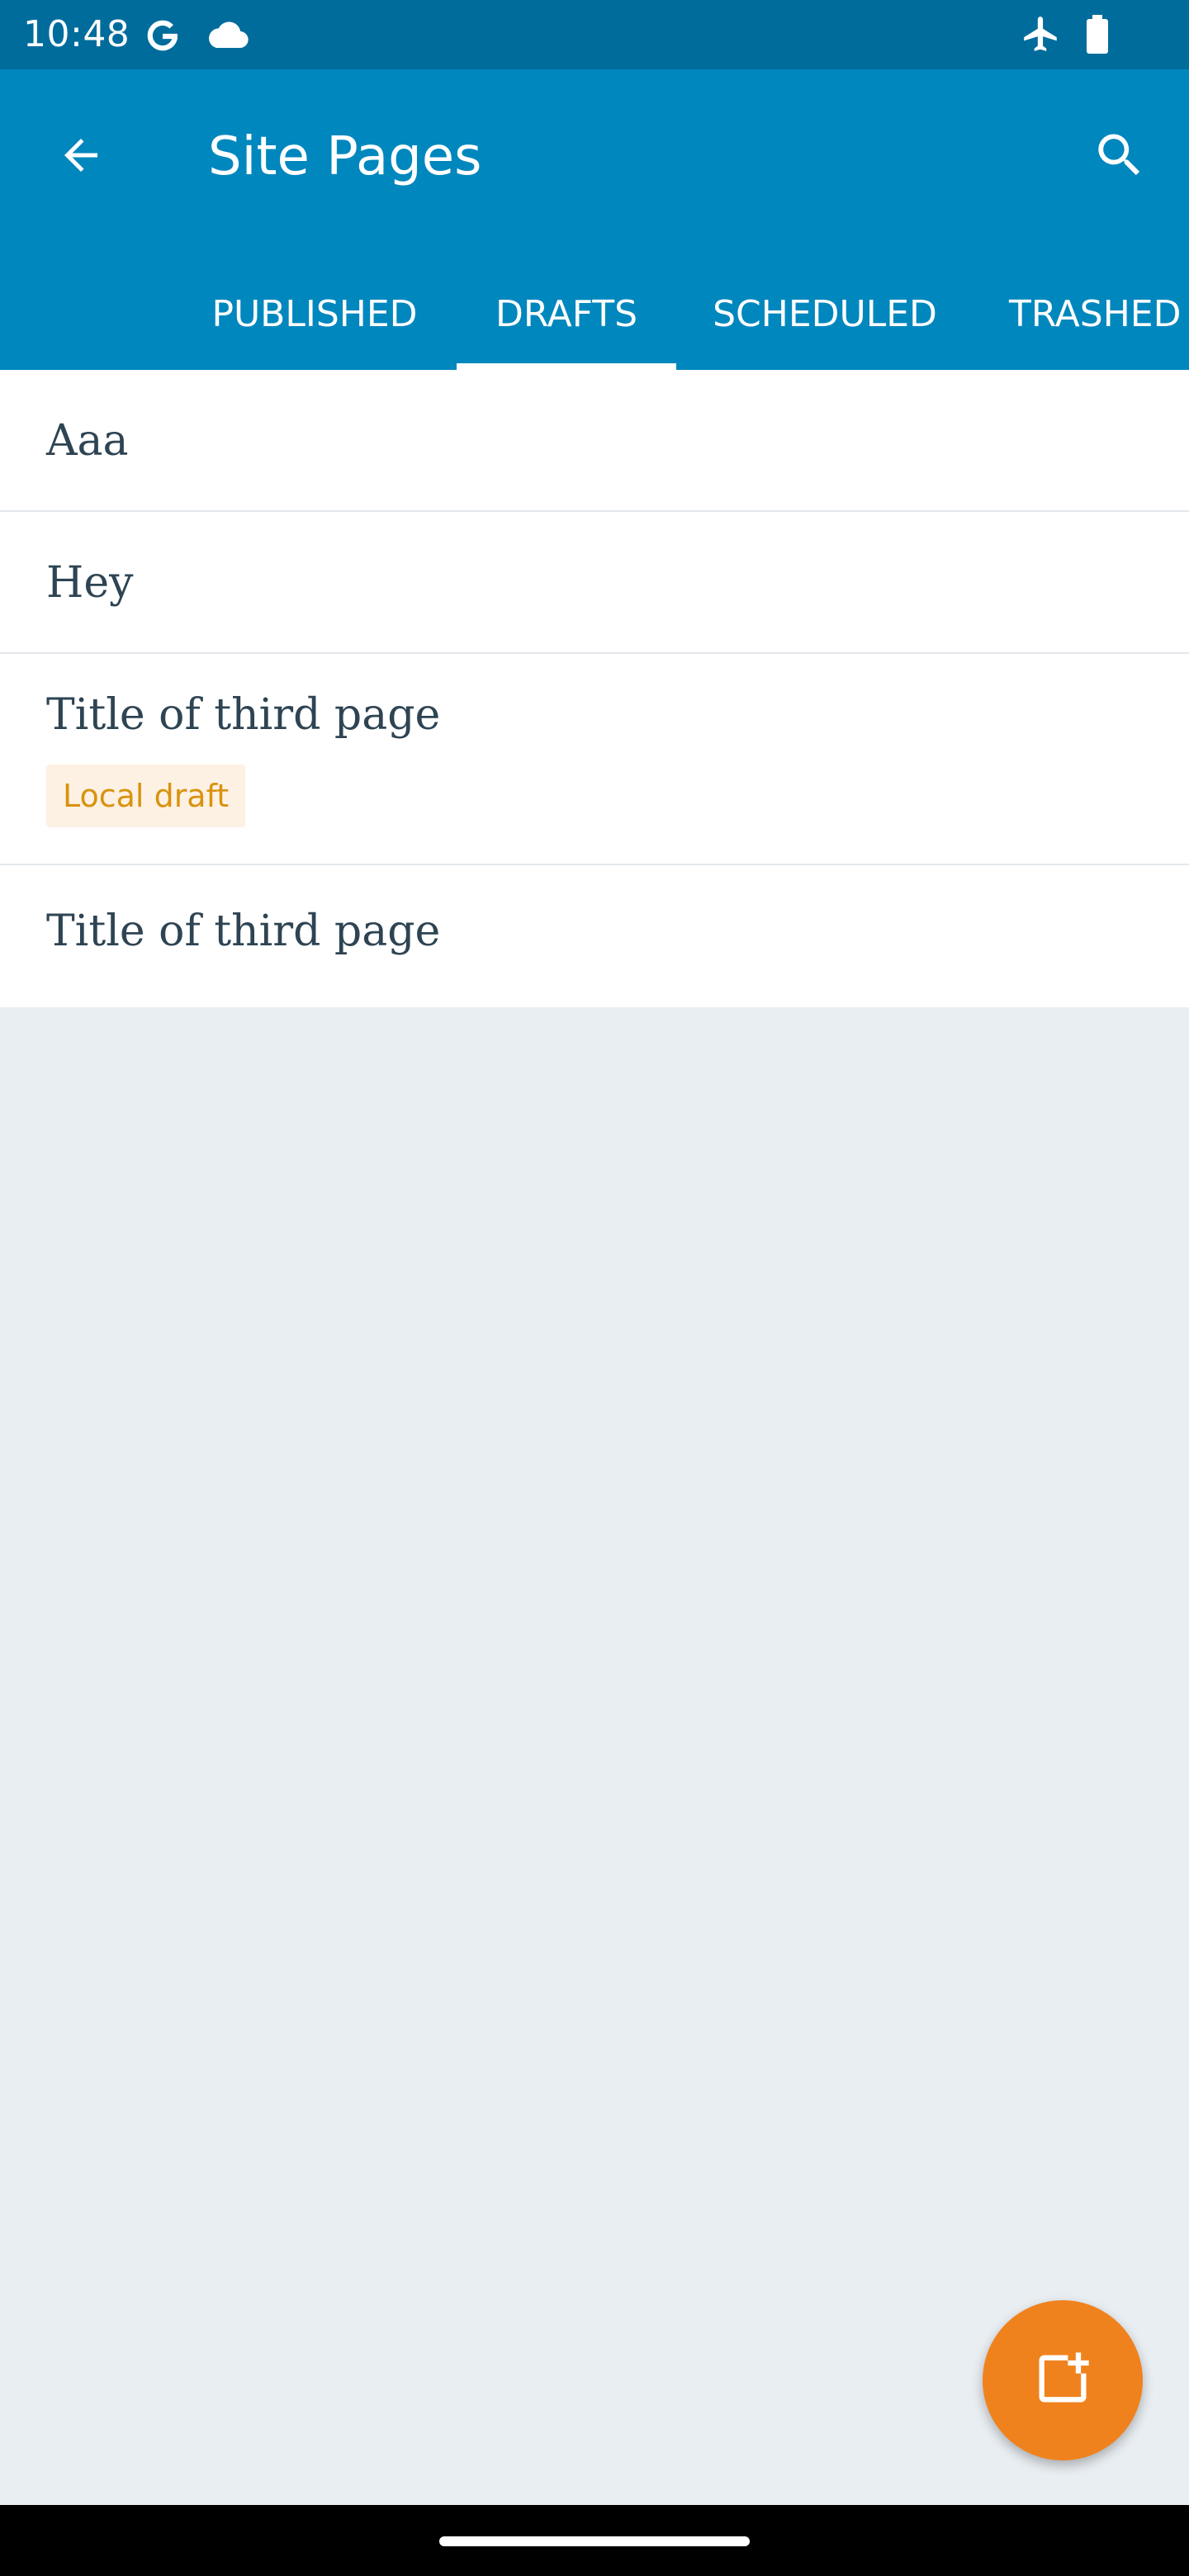 Image resolution: width=1189 pixels, height=2576 pixels. What do you see at coordinates (146, 796) in the screenshot?
I see `local-draft-badge: Local draft` at bounding box center [146, 796].